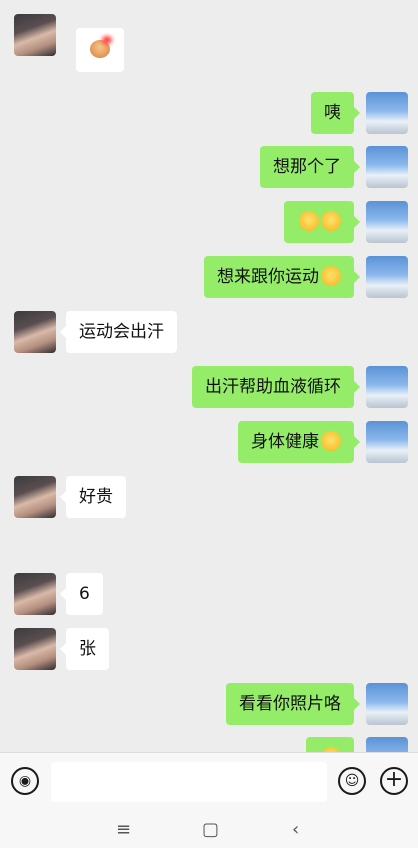  I want to click on message-text: 张, so click(87, 649).